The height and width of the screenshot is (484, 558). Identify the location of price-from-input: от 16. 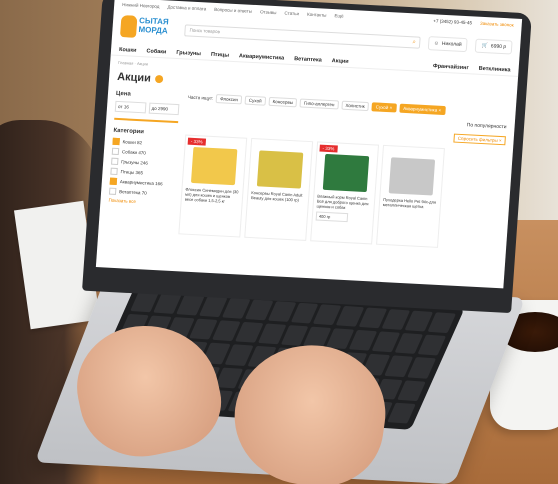
(130, 107).